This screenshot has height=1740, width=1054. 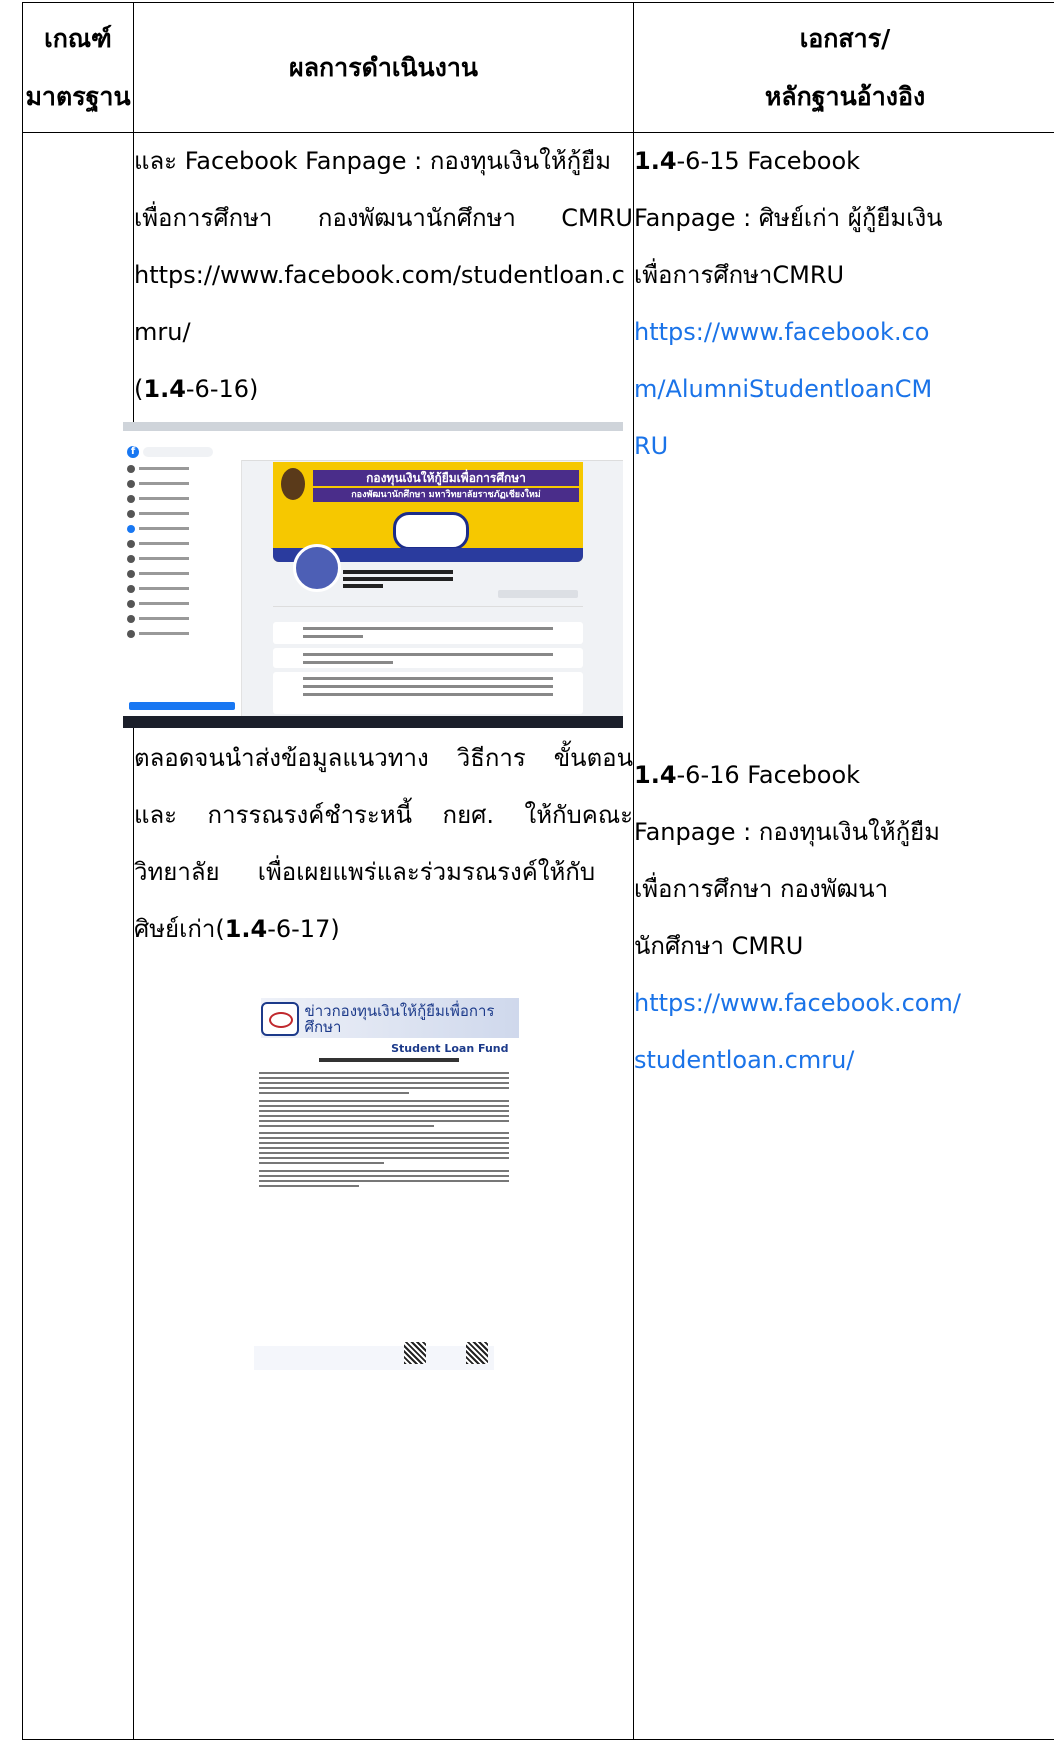 I want to click on header-references: เอกสาร/ หลักฐานอ้างอิง, so click(x=843, y=67).